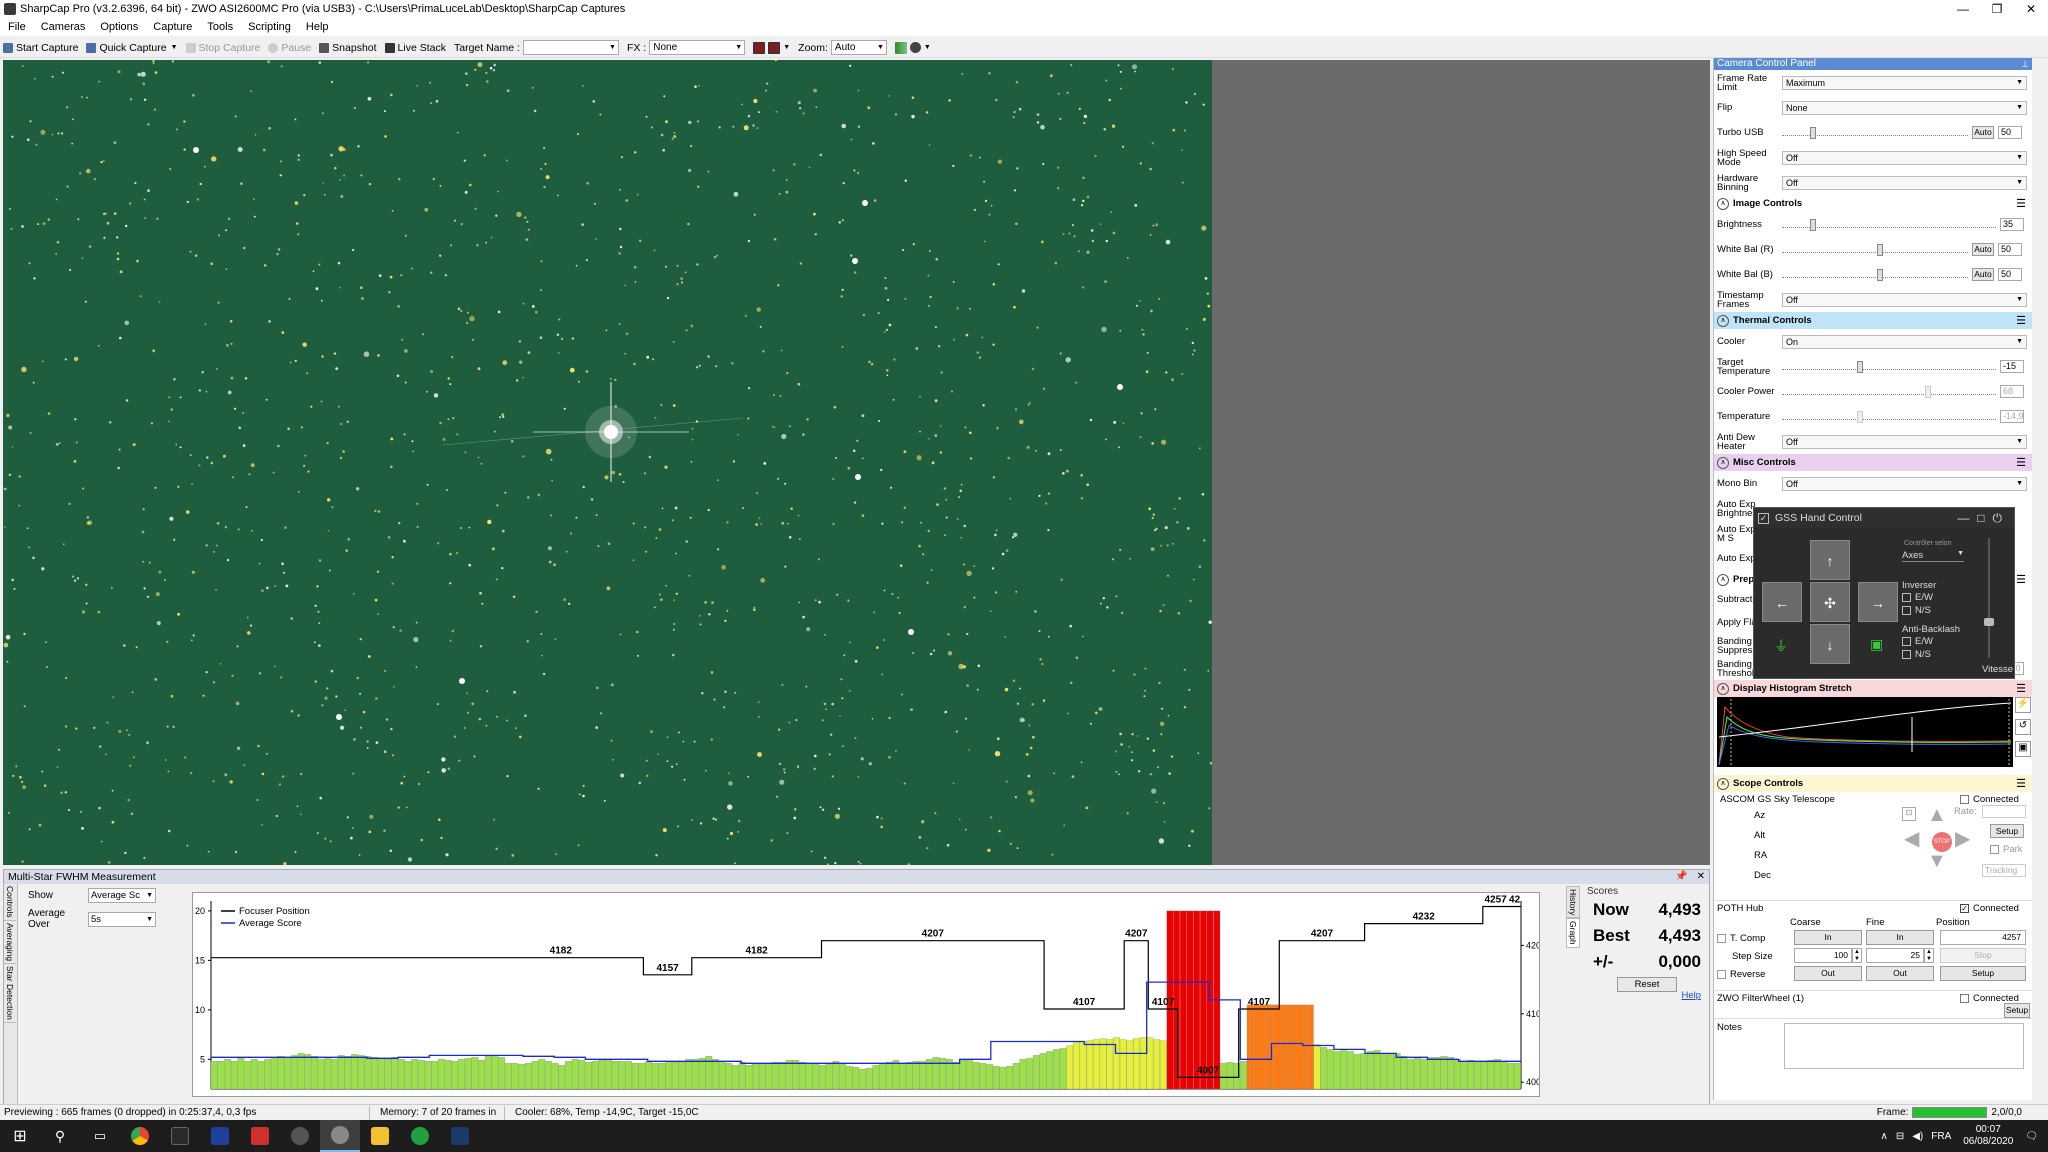 Image resolution: width=2048 pixels, height=1152 pixels. What do you see at coordinates (1900, 973) in the screenshot?
I see `fine-out-button: Out` at bounding box center [1900, 973].